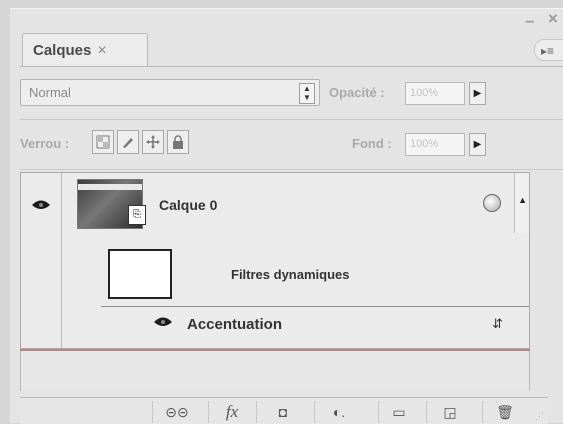 This screenshot has width=563, height=424. I want to click on scroll-up-icon: ▲, so click(522, 200).